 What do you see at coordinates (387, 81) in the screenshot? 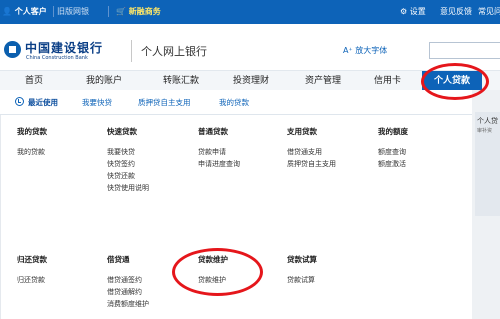
I see `nav-credit-card: 信用卡` at bounding box center [387, 81].